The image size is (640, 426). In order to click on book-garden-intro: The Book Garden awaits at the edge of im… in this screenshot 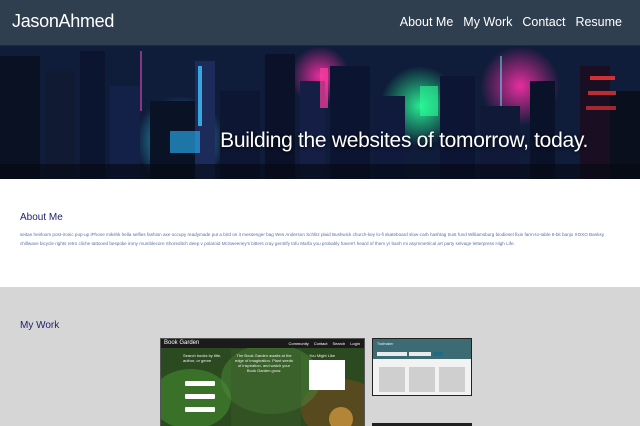, I will do `click(264, 363)`.